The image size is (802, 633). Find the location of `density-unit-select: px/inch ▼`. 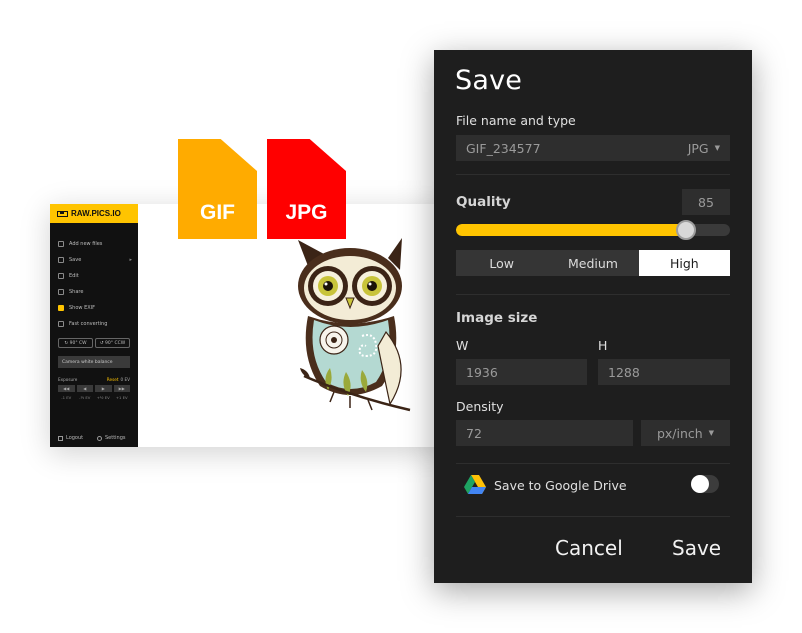

density-unit-select: px/inch ▼ is located at coordinates (685, 433).